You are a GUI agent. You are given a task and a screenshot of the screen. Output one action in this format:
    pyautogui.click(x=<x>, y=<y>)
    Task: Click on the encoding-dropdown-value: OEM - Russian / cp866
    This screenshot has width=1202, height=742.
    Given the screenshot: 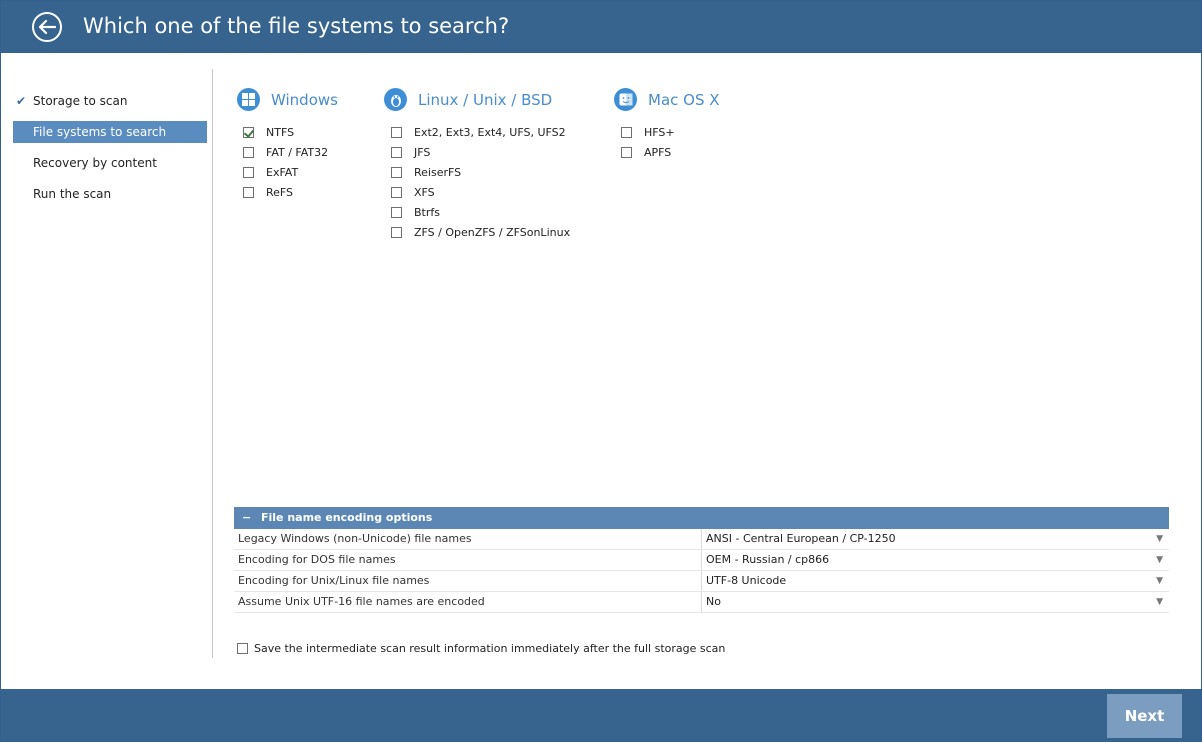 What is the action you would take?
    pyautogui.click(x=768, y=559)
    